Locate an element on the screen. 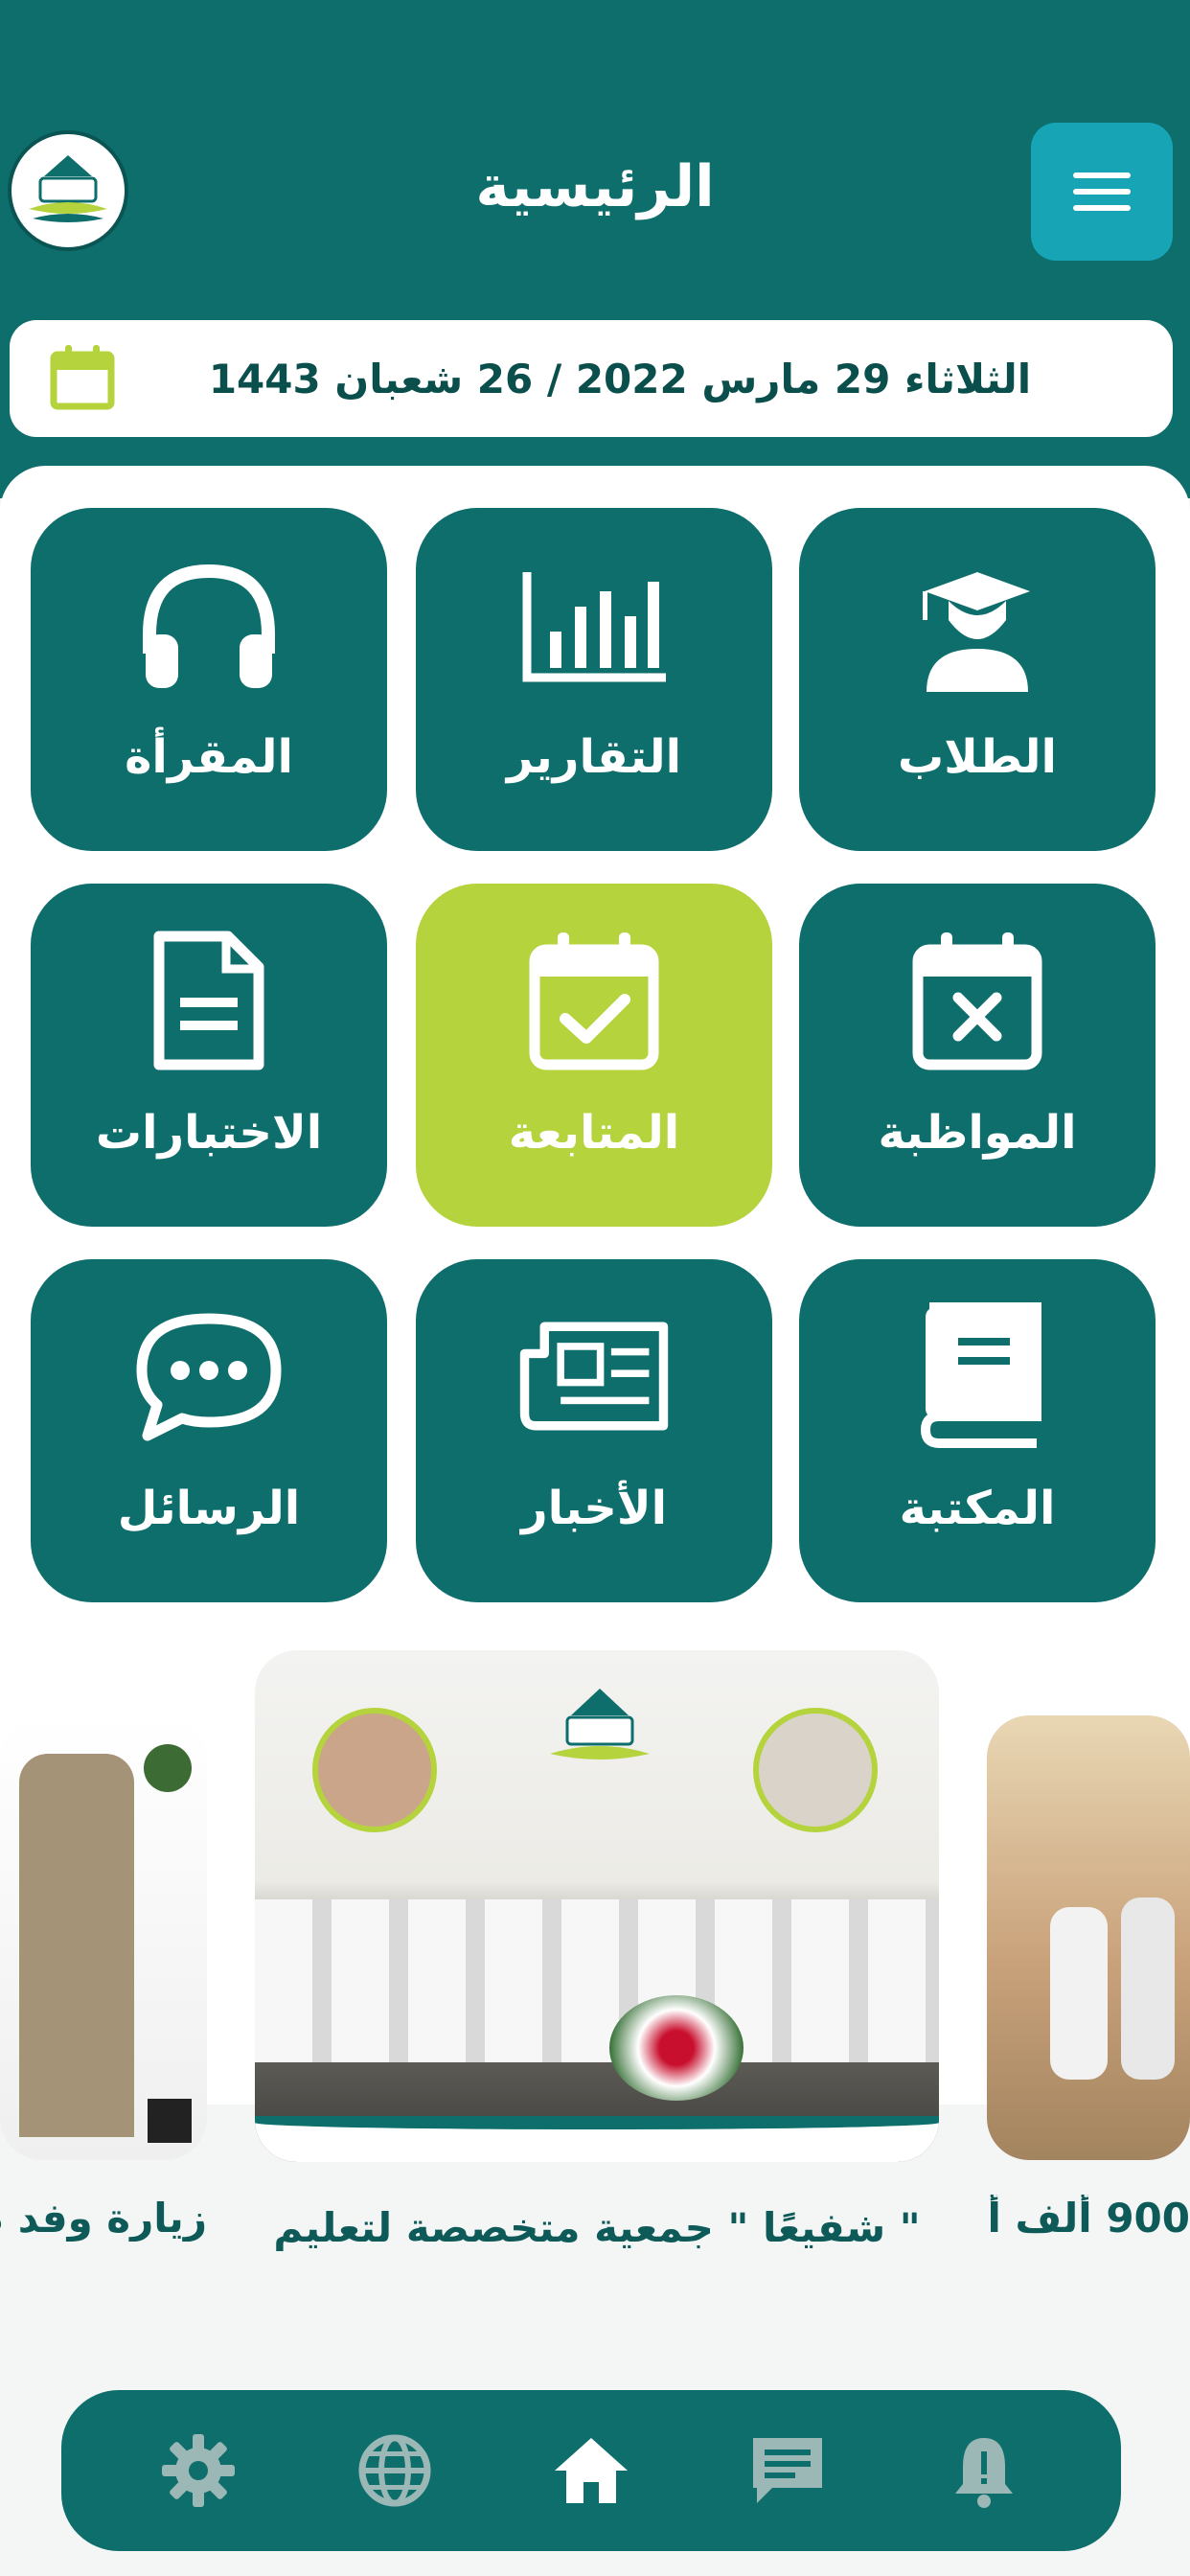 The image size is (1190, 2576). date-text: الثلاثاء 29 مارس 2022 / 26 شعبان 1443 is located at coordinates (620, 378).